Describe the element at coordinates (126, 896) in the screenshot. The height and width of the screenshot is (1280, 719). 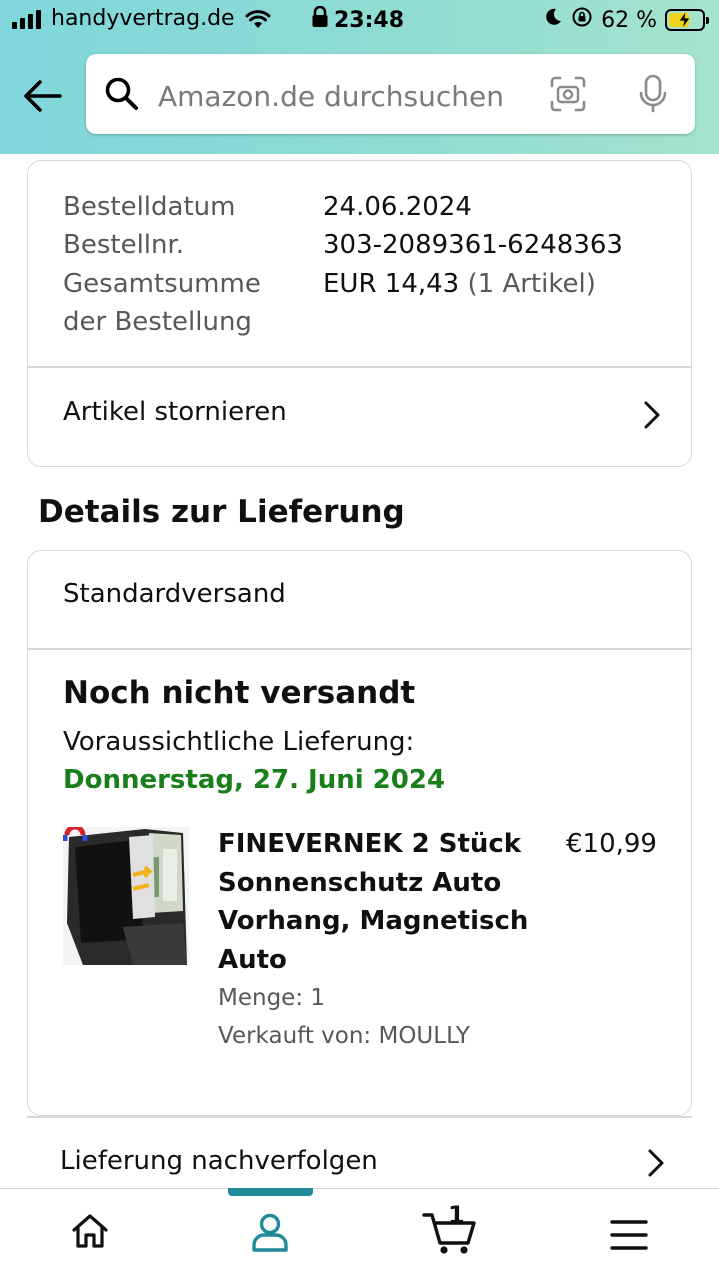
I see `product-image` at that location.